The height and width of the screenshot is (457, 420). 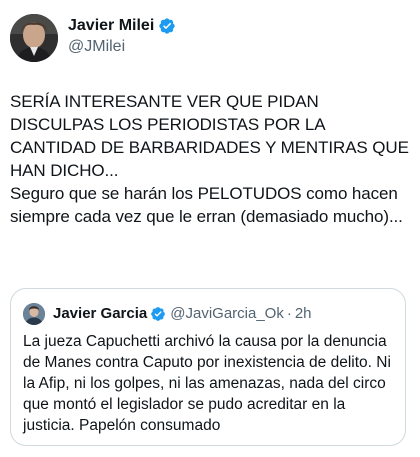 I want to click on quoted-author-name: Javier Garcia, so click(x=100, y=314).